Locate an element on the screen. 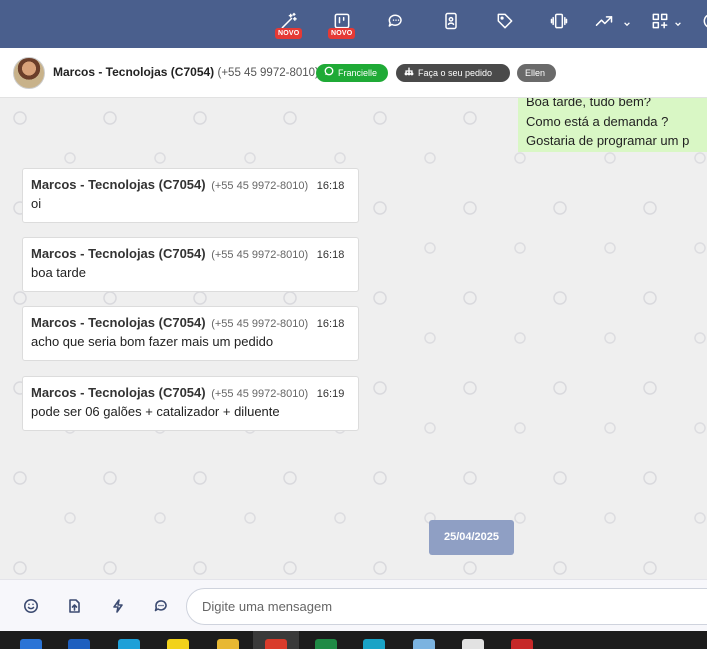 This screenshot has width=707, height=649. user-name: Ellen is located at coordinates (535, 73).